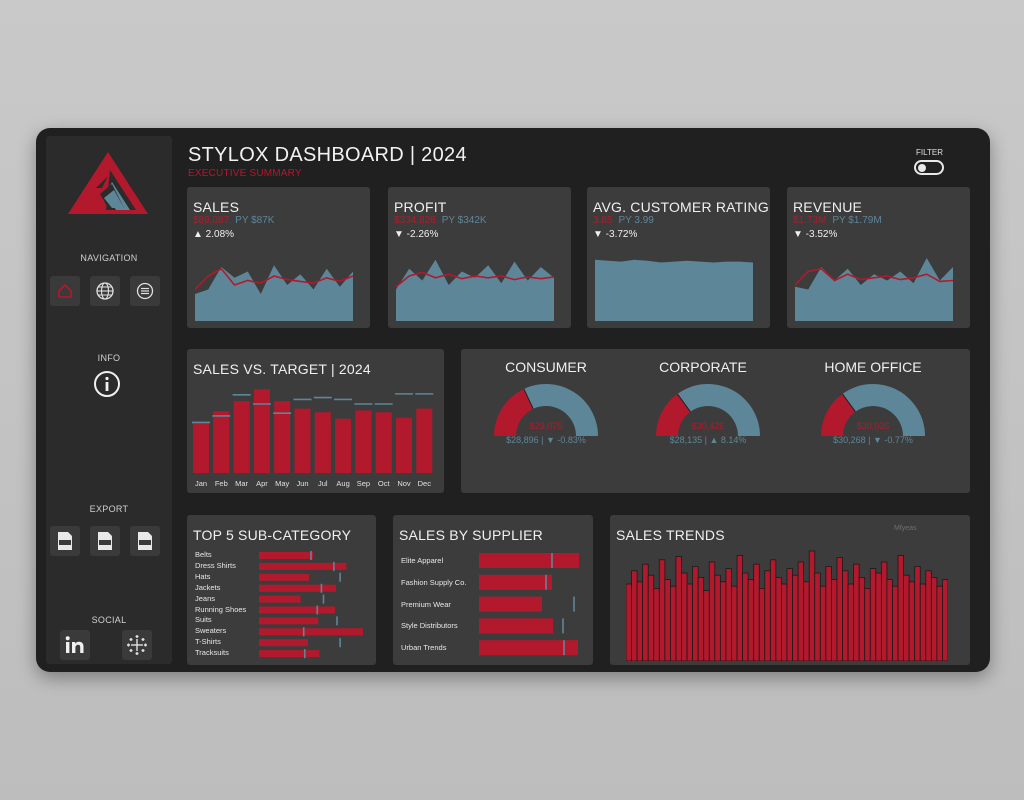 Image resolution: width=1024 pixels, height=800 pixels. What do you see at coordinates (546, 426) in the screenshot?
I see `gauge-value-consumer: $29,075` at bounding box center [546, 426].